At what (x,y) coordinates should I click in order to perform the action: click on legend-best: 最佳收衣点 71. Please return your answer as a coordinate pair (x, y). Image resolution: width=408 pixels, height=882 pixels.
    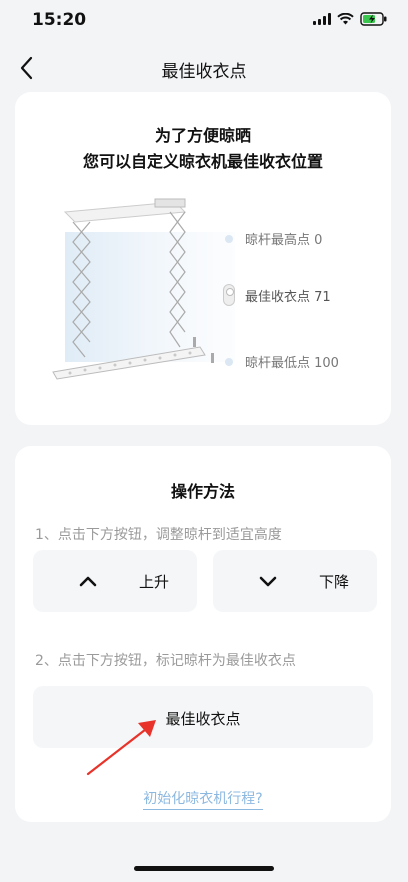
    Looking at the image, I should click on (277, 295).